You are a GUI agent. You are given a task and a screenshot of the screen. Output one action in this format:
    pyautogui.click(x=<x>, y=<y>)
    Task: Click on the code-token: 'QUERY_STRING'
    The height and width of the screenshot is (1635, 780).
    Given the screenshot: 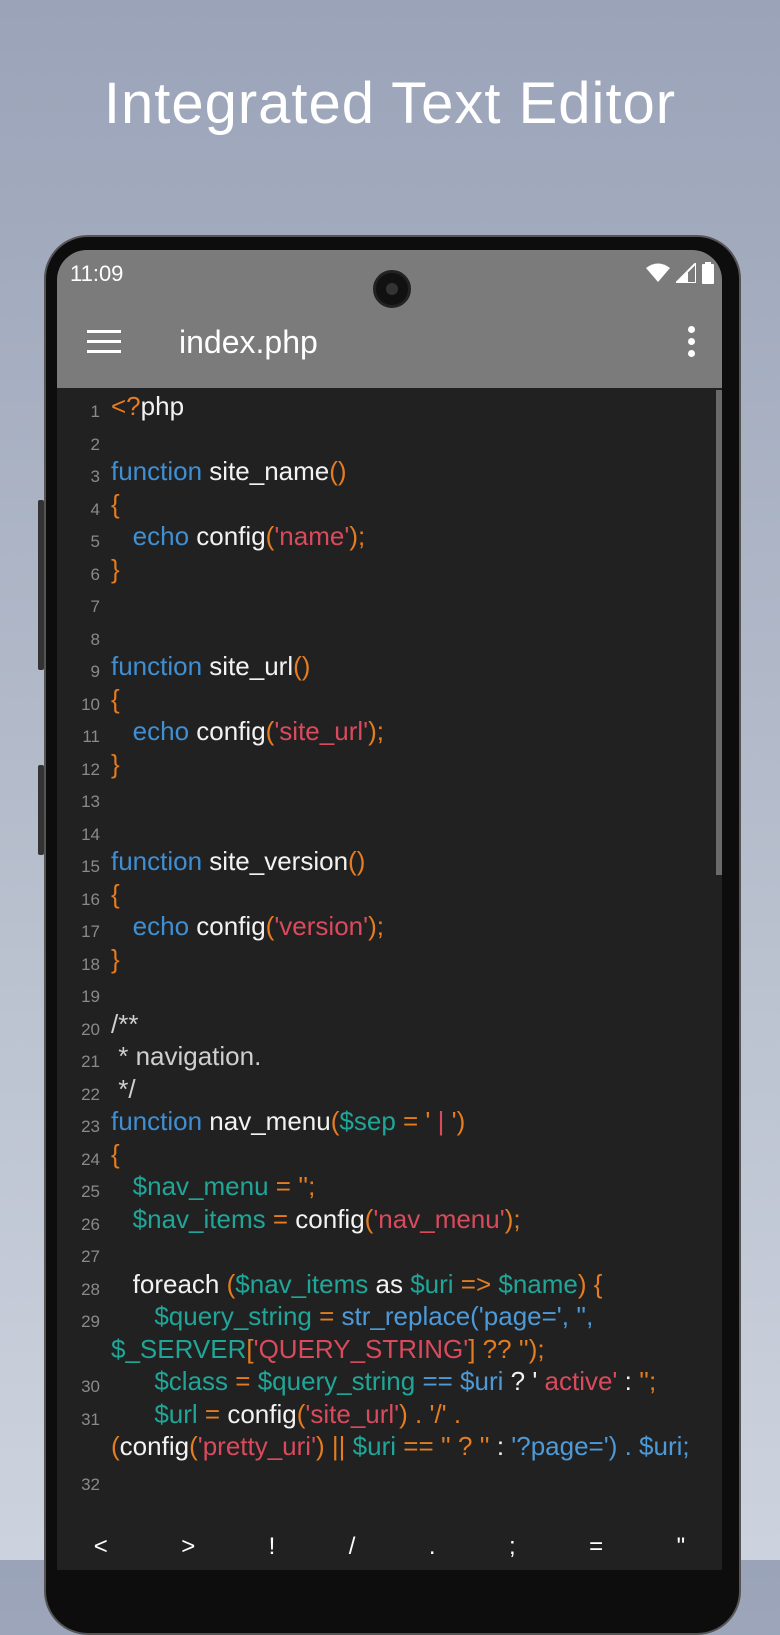 What is the action you would take?
    pyautogui.click(x=361, y=1348)
    